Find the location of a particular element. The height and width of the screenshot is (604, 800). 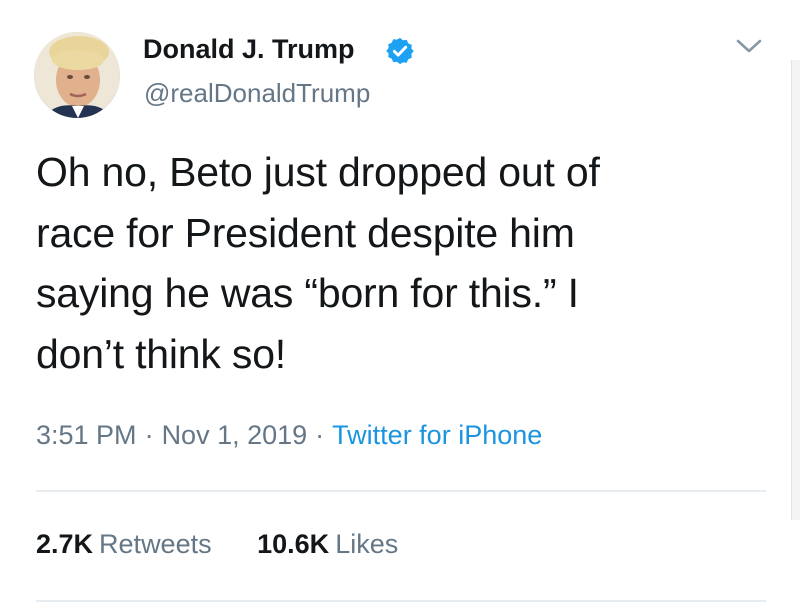

retweets-count: 2.7K is located at coordinates (65, 544).